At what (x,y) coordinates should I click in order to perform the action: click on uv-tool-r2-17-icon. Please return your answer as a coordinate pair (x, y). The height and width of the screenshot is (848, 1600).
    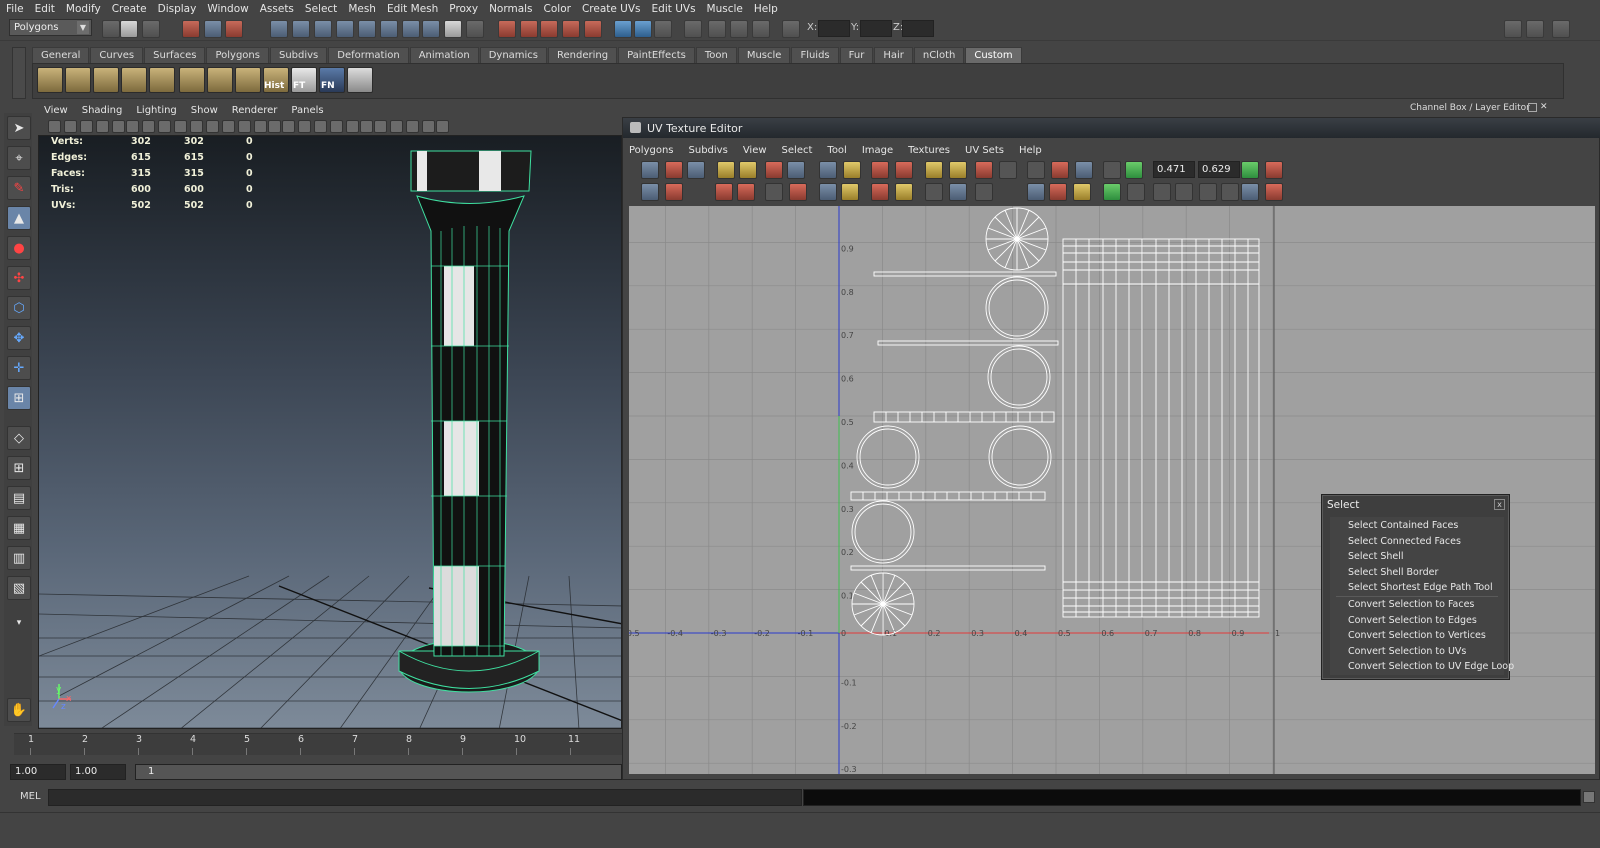
    Looking at the image, I should click on (1112, 192).